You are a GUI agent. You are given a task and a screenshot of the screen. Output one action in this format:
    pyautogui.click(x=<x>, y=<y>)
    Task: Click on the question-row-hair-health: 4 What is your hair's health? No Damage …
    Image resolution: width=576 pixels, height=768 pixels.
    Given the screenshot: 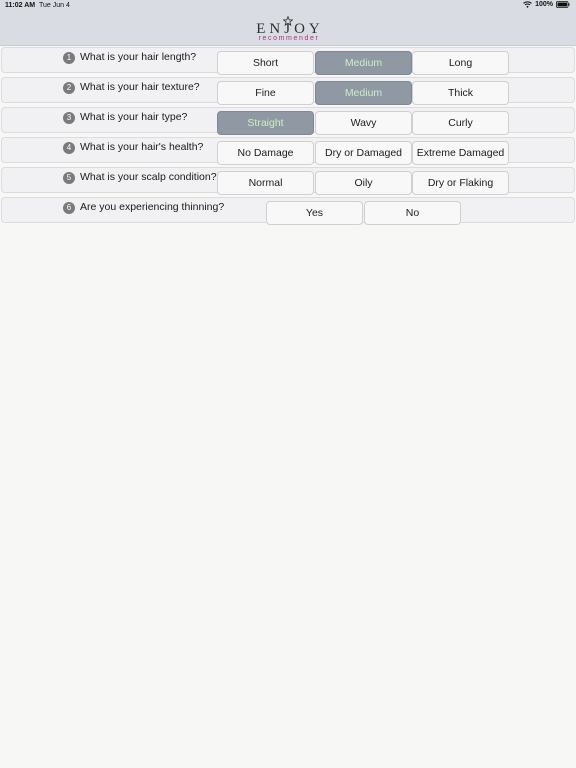 What is the action you would take?
    pyautogui.click(x=288, y=151)
    